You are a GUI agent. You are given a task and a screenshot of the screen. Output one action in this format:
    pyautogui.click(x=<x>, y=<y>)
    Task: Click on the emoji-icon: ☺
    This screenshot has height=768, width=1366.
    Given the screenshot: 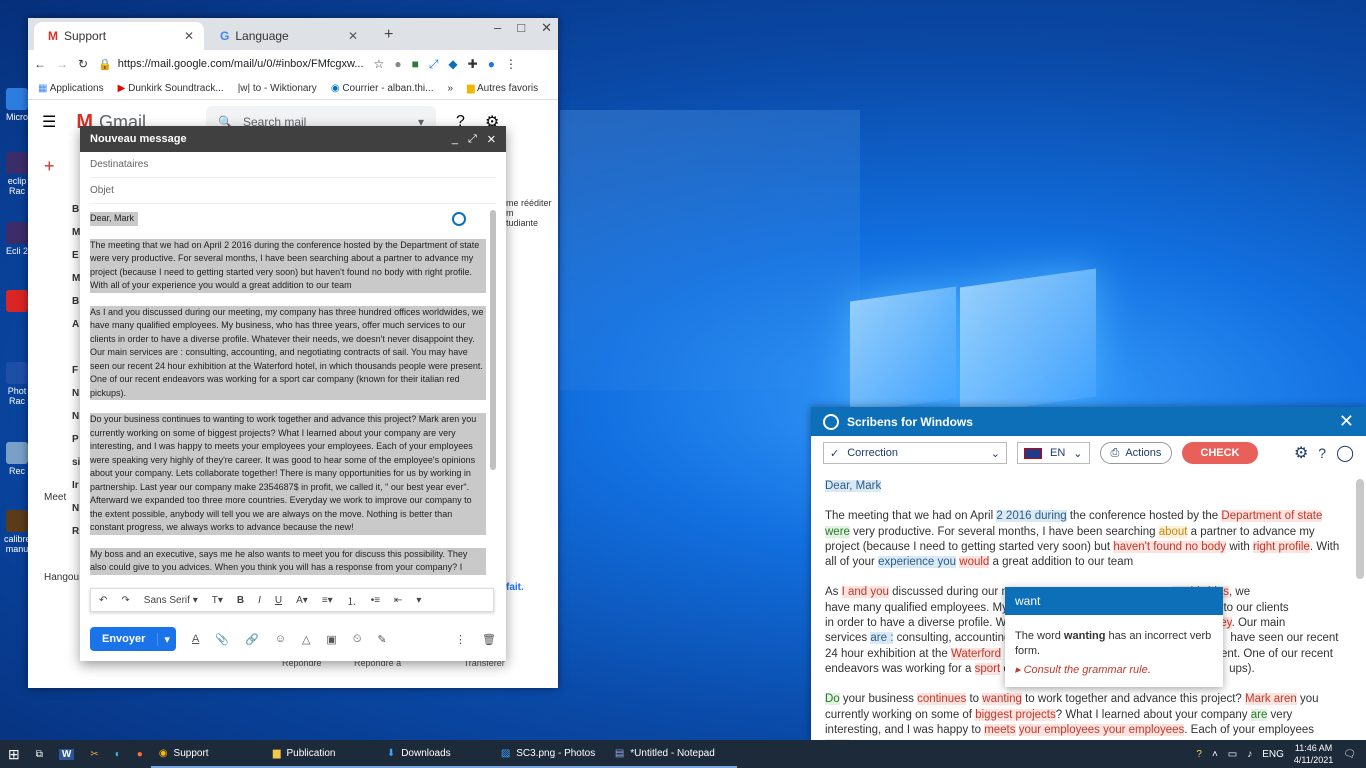 What is the action you would take?
    pyautogui.click(x=280, y=639)
    